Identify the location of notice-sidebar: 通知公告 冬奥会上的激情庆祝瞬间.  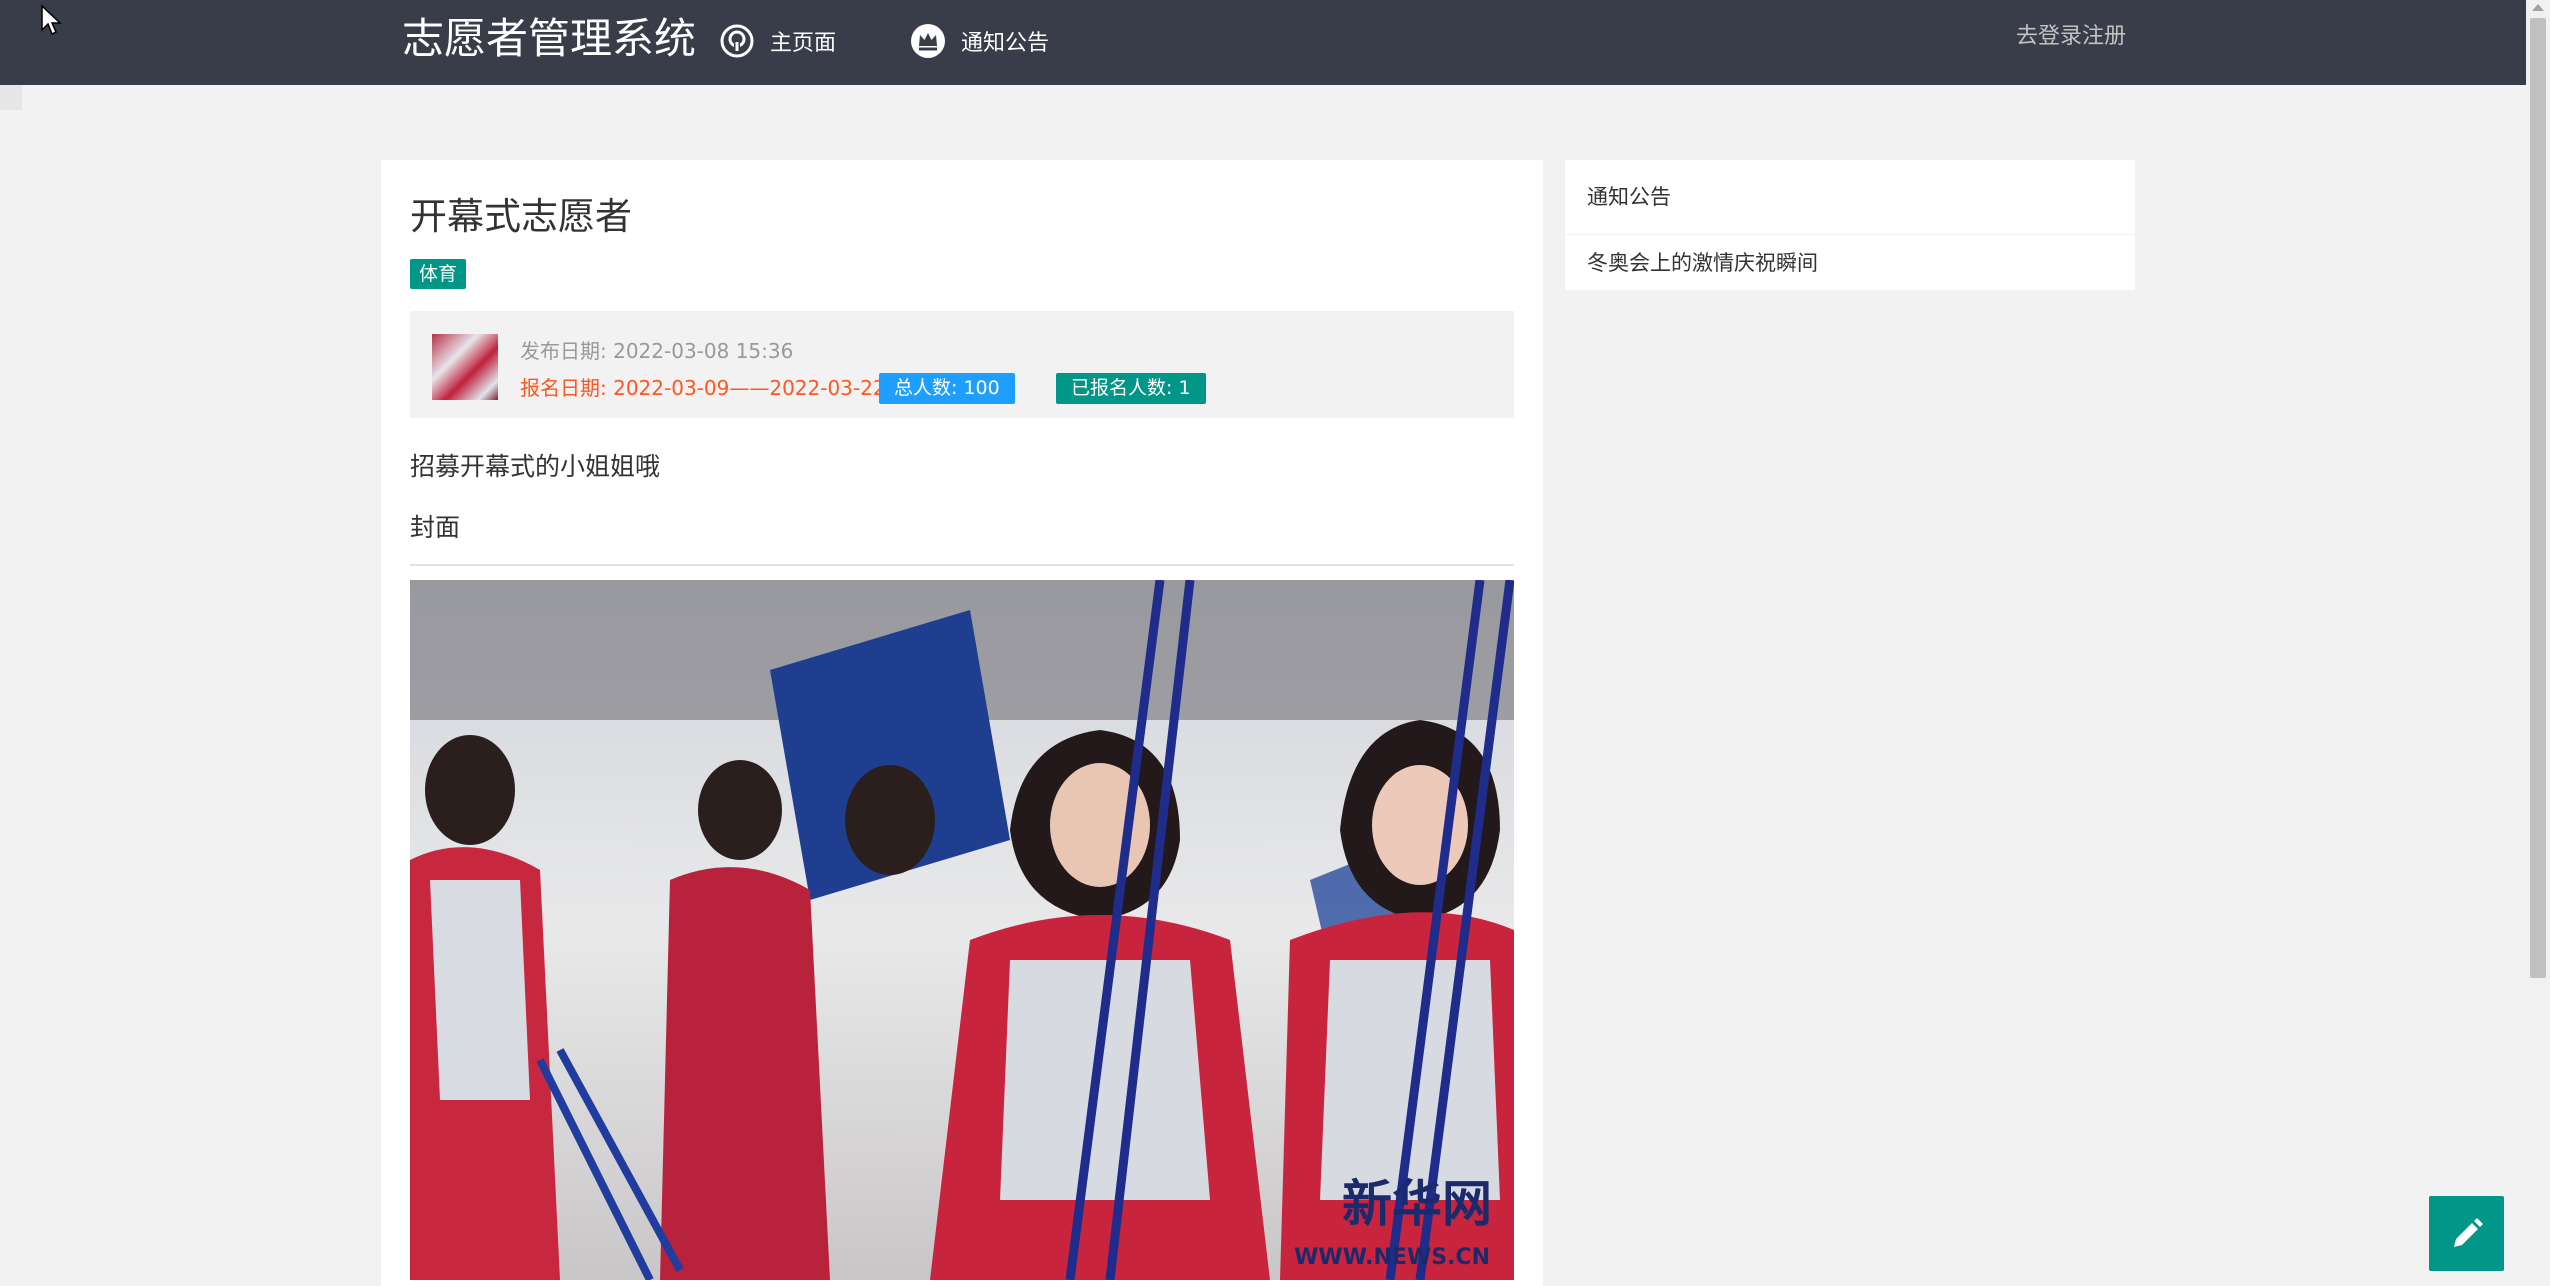
(1850, 225).